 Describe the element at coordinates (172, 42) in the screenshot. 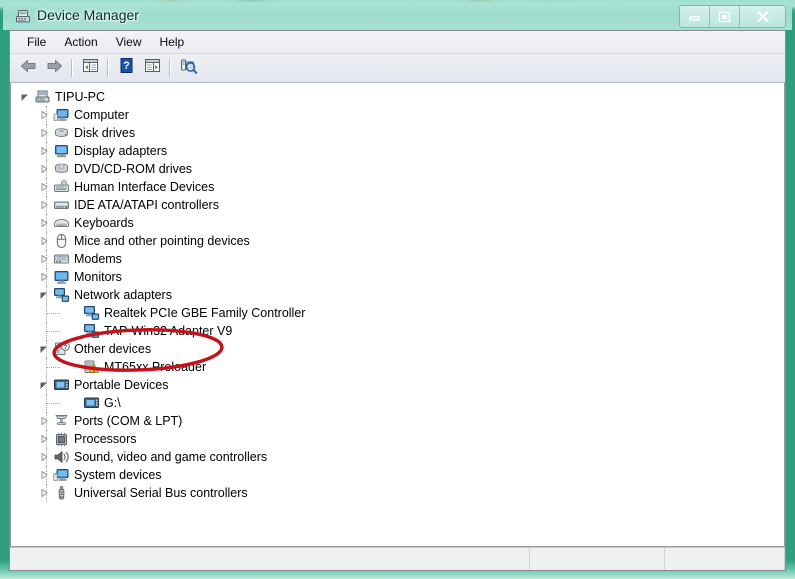

I see `menu-item-help: Help` at that location.